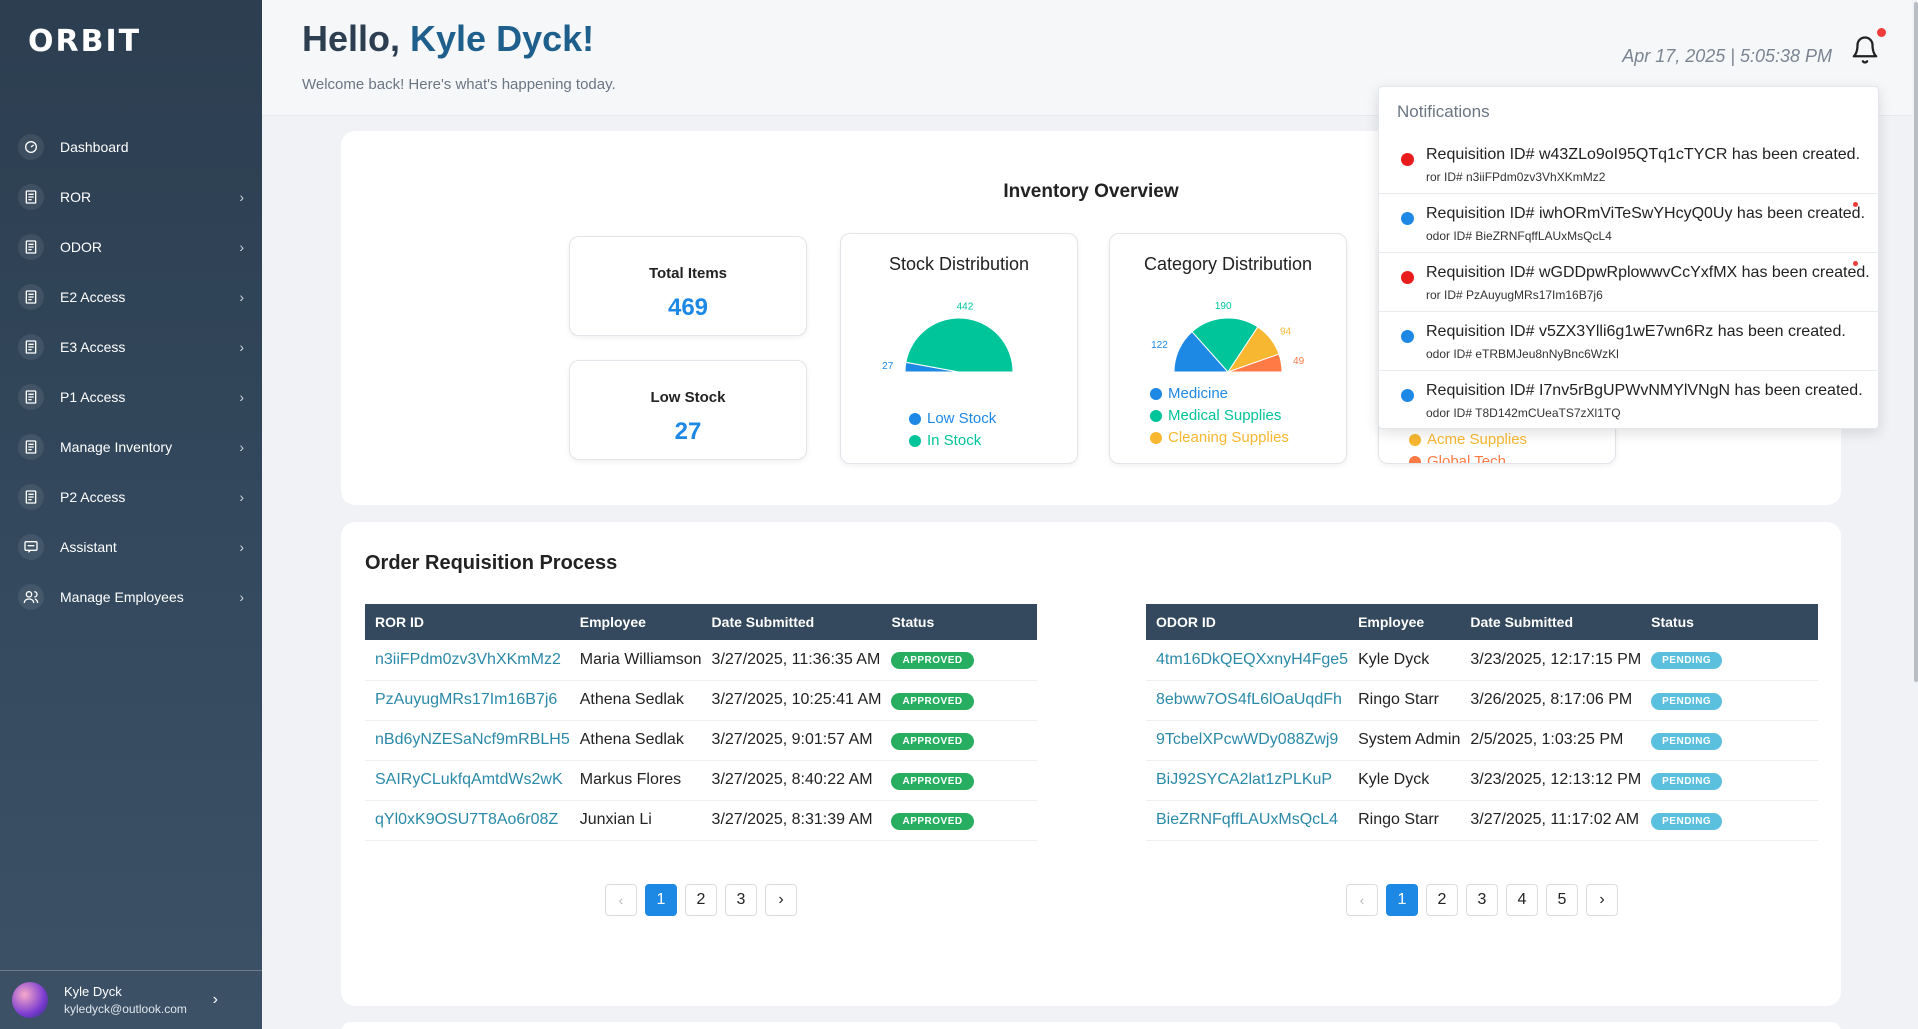 This screenshot has height=1029, width=1918. I want to click on employee-cell: Junxian Li, so click(635, 820).